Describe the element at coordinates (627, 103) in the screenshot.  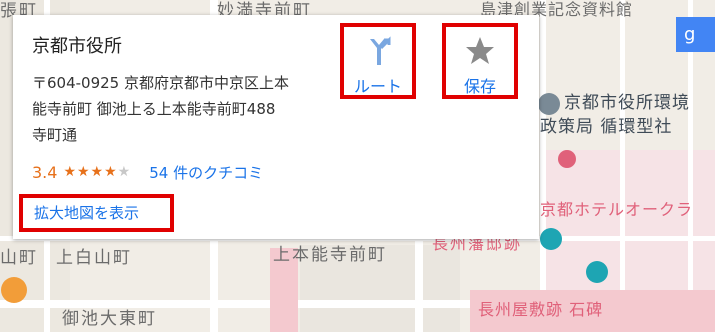
I see `map-label: 京都市役所環境` at that location.